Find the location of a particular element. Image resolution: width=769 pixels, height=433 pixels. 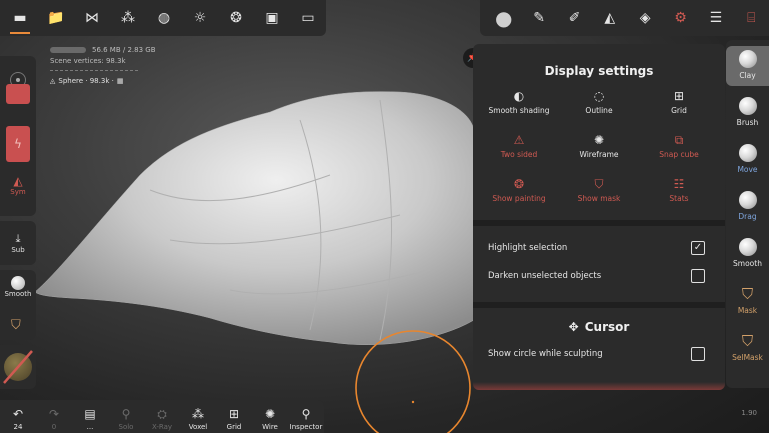

symmetry-icon: ◭ is located at coordinates (18, 181).